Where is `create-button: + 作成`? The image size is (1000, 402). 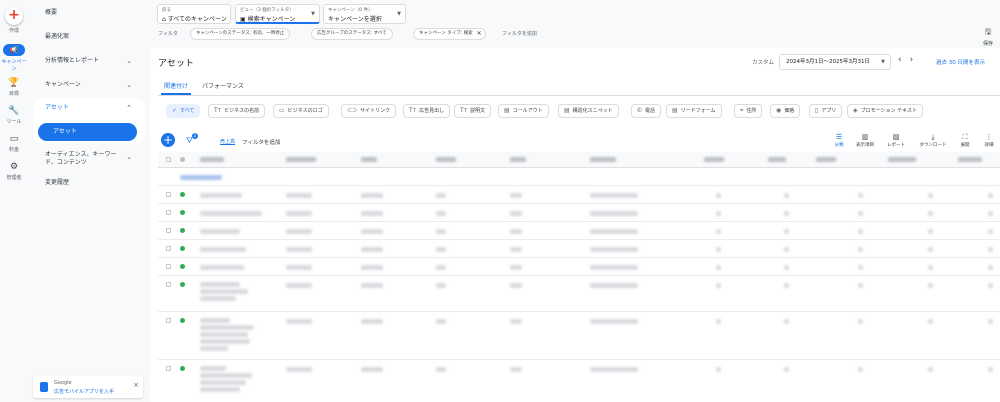
create-button: + 作成 is located at coordinates (14, 20).